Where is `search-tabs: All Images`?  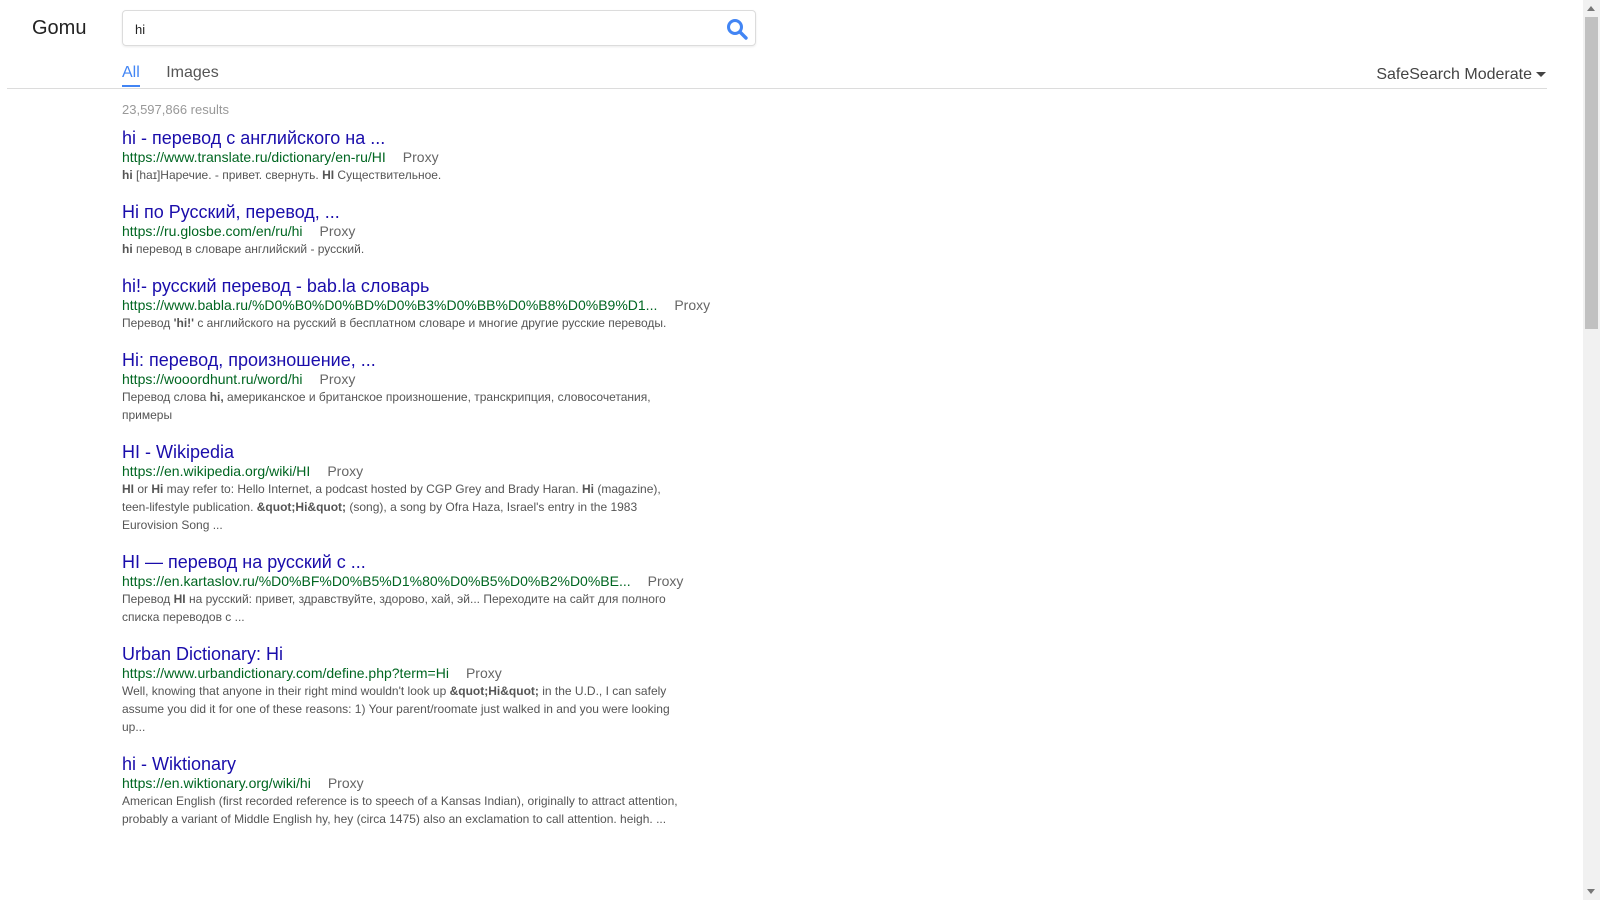 search-tabs: All Images is located at coordinates (181, 76).